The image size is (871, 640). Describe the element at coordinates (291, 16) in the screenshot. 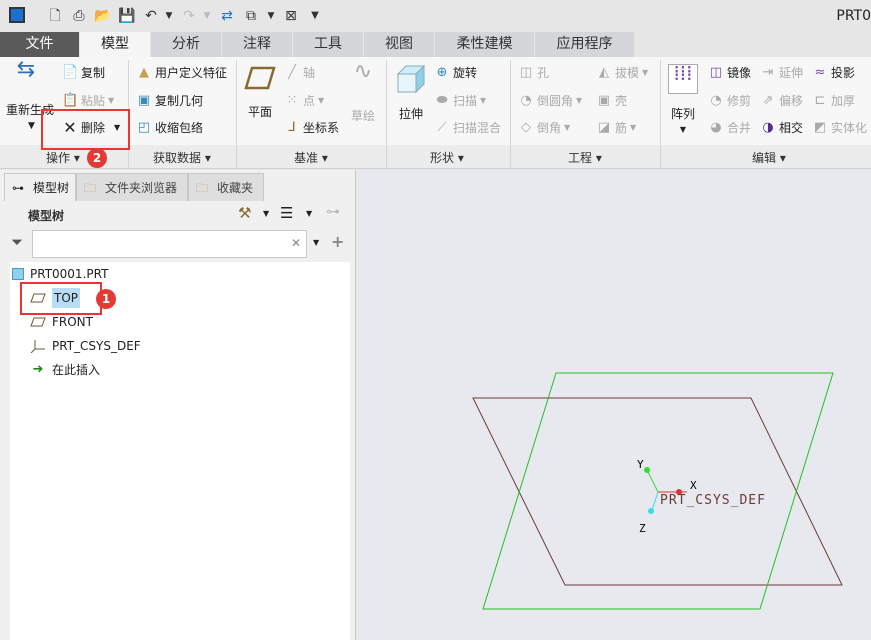

I see `close-window-icon: ⊠` at that location.